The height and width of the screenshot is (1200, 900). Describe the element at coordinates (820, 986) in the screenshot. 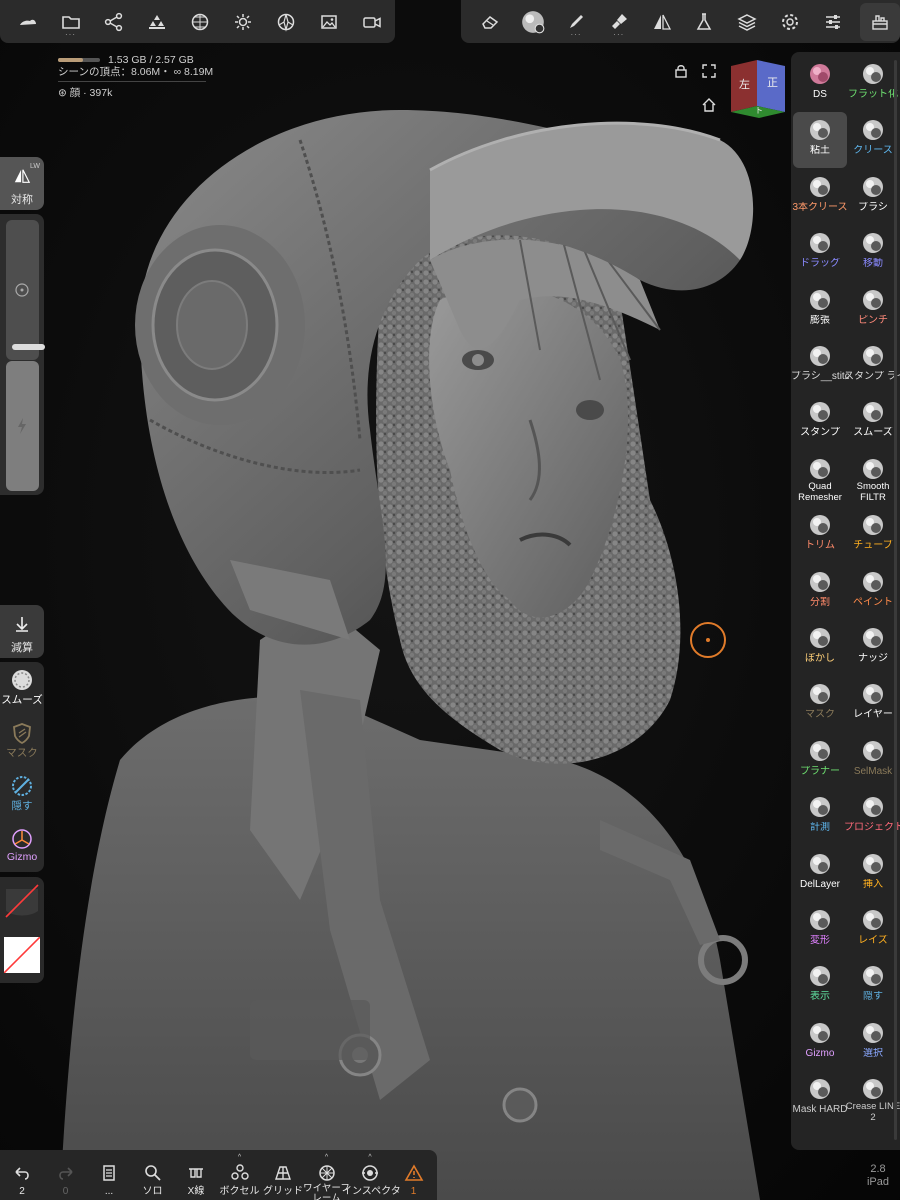

I see `tool-view: 表示` at that location.